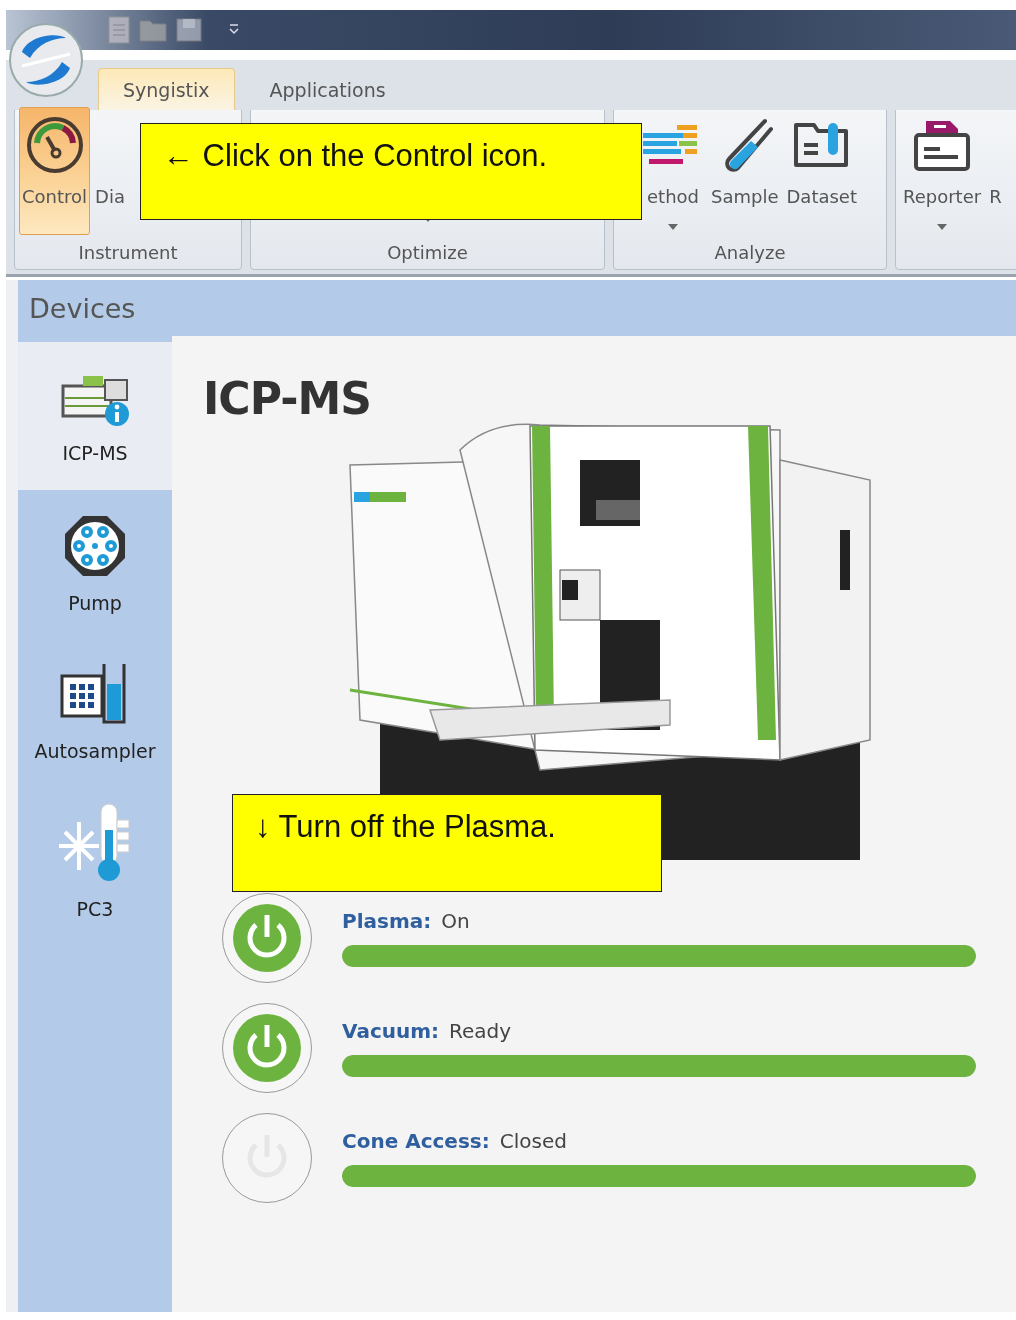 The height and width of the screenshot is (1320, 1016). Describe the element at coordinates (673, 171) in the screenshot. I see `ribbon-button: ethod` at that location.